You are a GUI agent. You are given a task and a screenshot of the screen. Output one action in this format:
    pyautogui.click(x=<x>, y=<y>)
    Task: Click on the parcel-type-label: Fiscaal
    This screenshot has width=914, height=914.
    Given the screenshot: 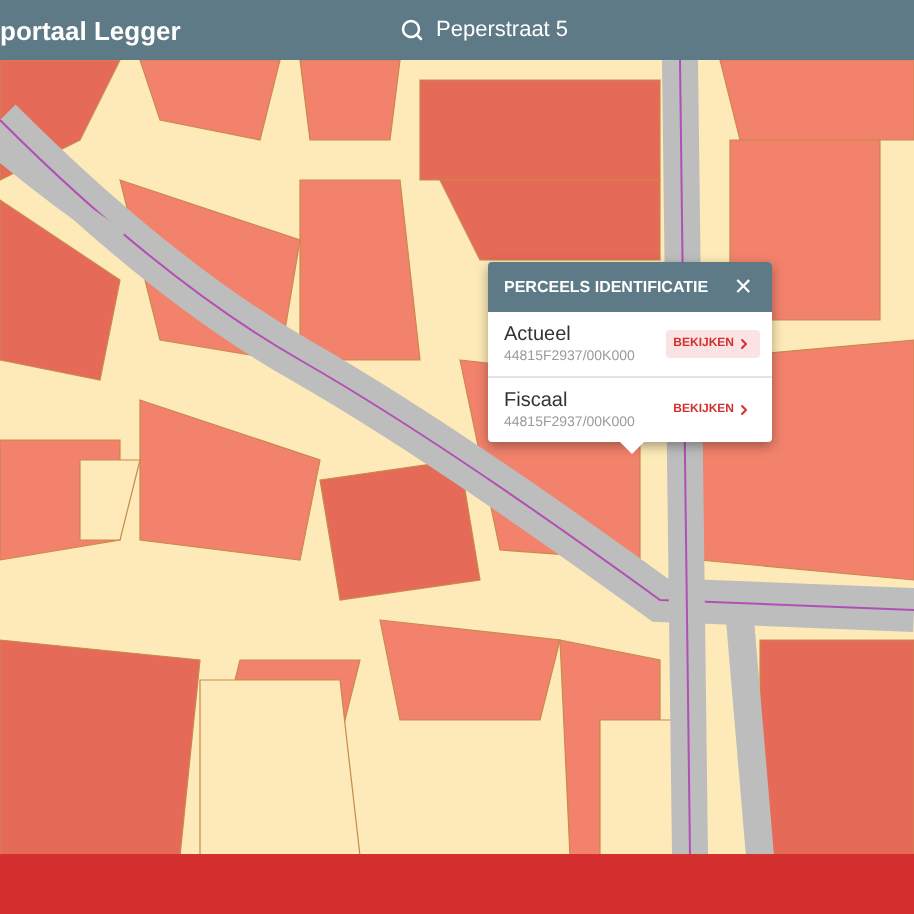 What is the action you would take?
    pyautogui.click(x=537, y=401)
    